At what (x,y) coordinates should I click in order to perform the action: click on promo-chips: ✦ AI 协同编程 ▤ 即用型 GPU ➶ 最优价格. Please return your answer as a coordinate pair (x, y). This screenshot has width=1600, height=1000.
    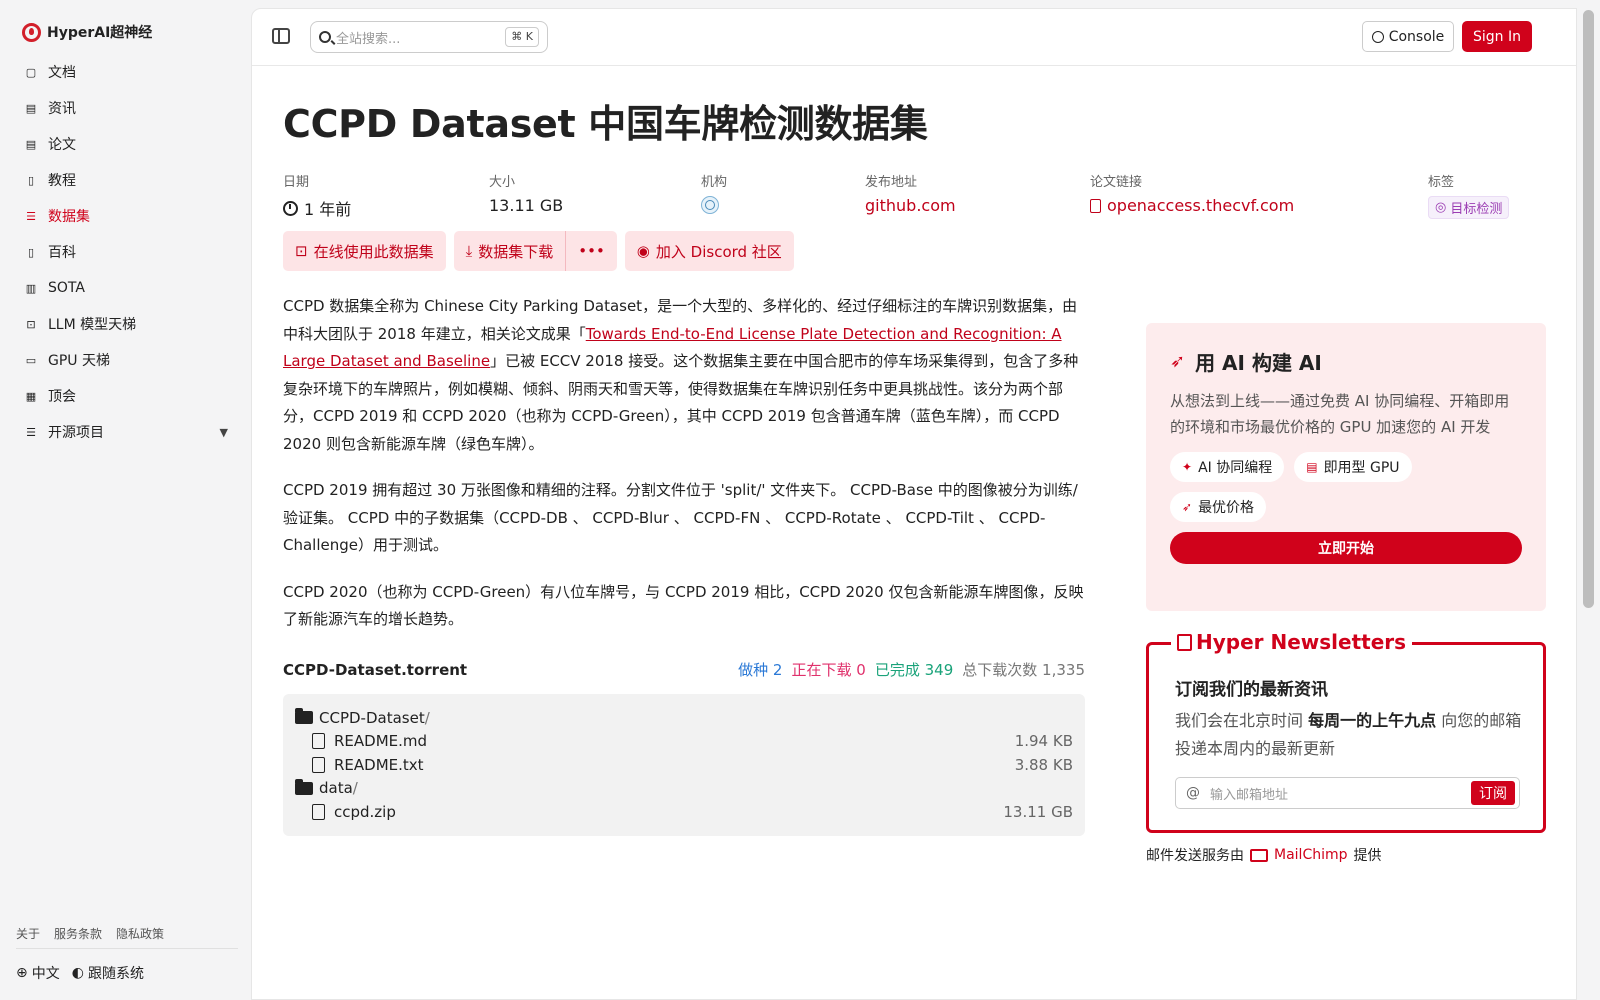
    Looking at the image, I should click on (1320, 487).